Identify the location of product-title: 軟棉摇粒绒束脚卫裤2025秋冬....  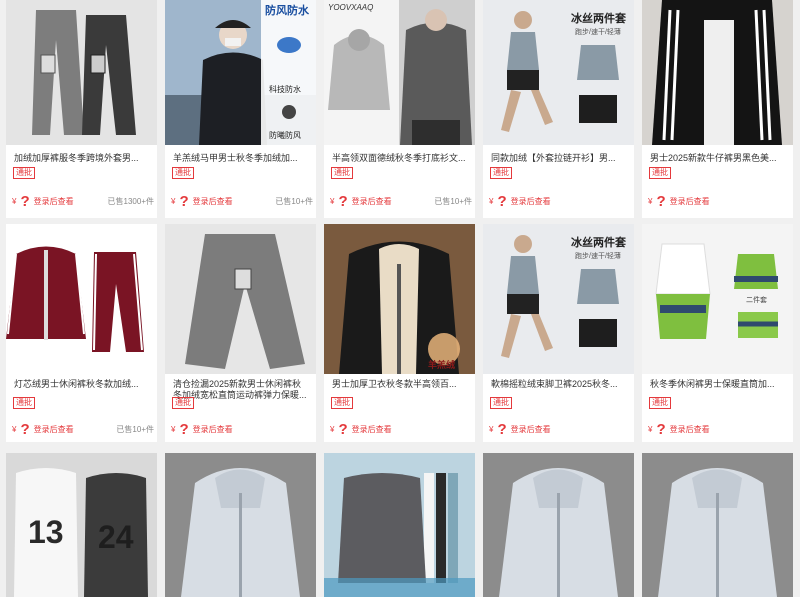
(559, 384).